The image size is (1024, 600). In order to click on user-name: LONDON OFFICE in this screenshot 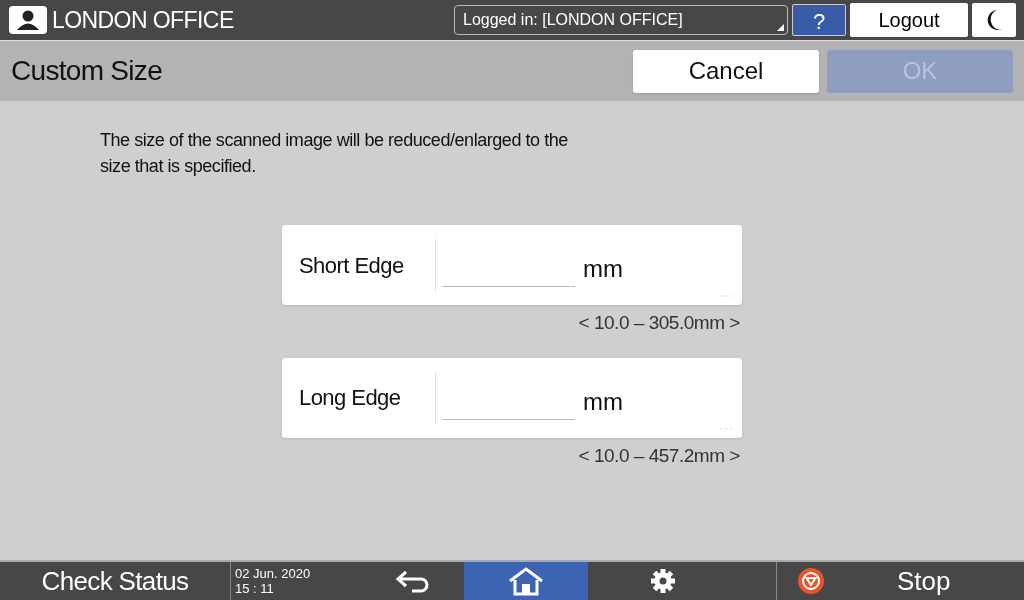, I will do `click(143, 20)`.